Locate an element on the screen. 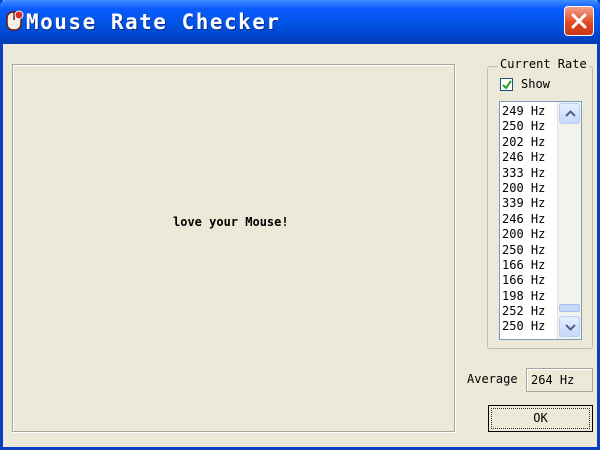  close-icon is located at coordinates (579, 21).